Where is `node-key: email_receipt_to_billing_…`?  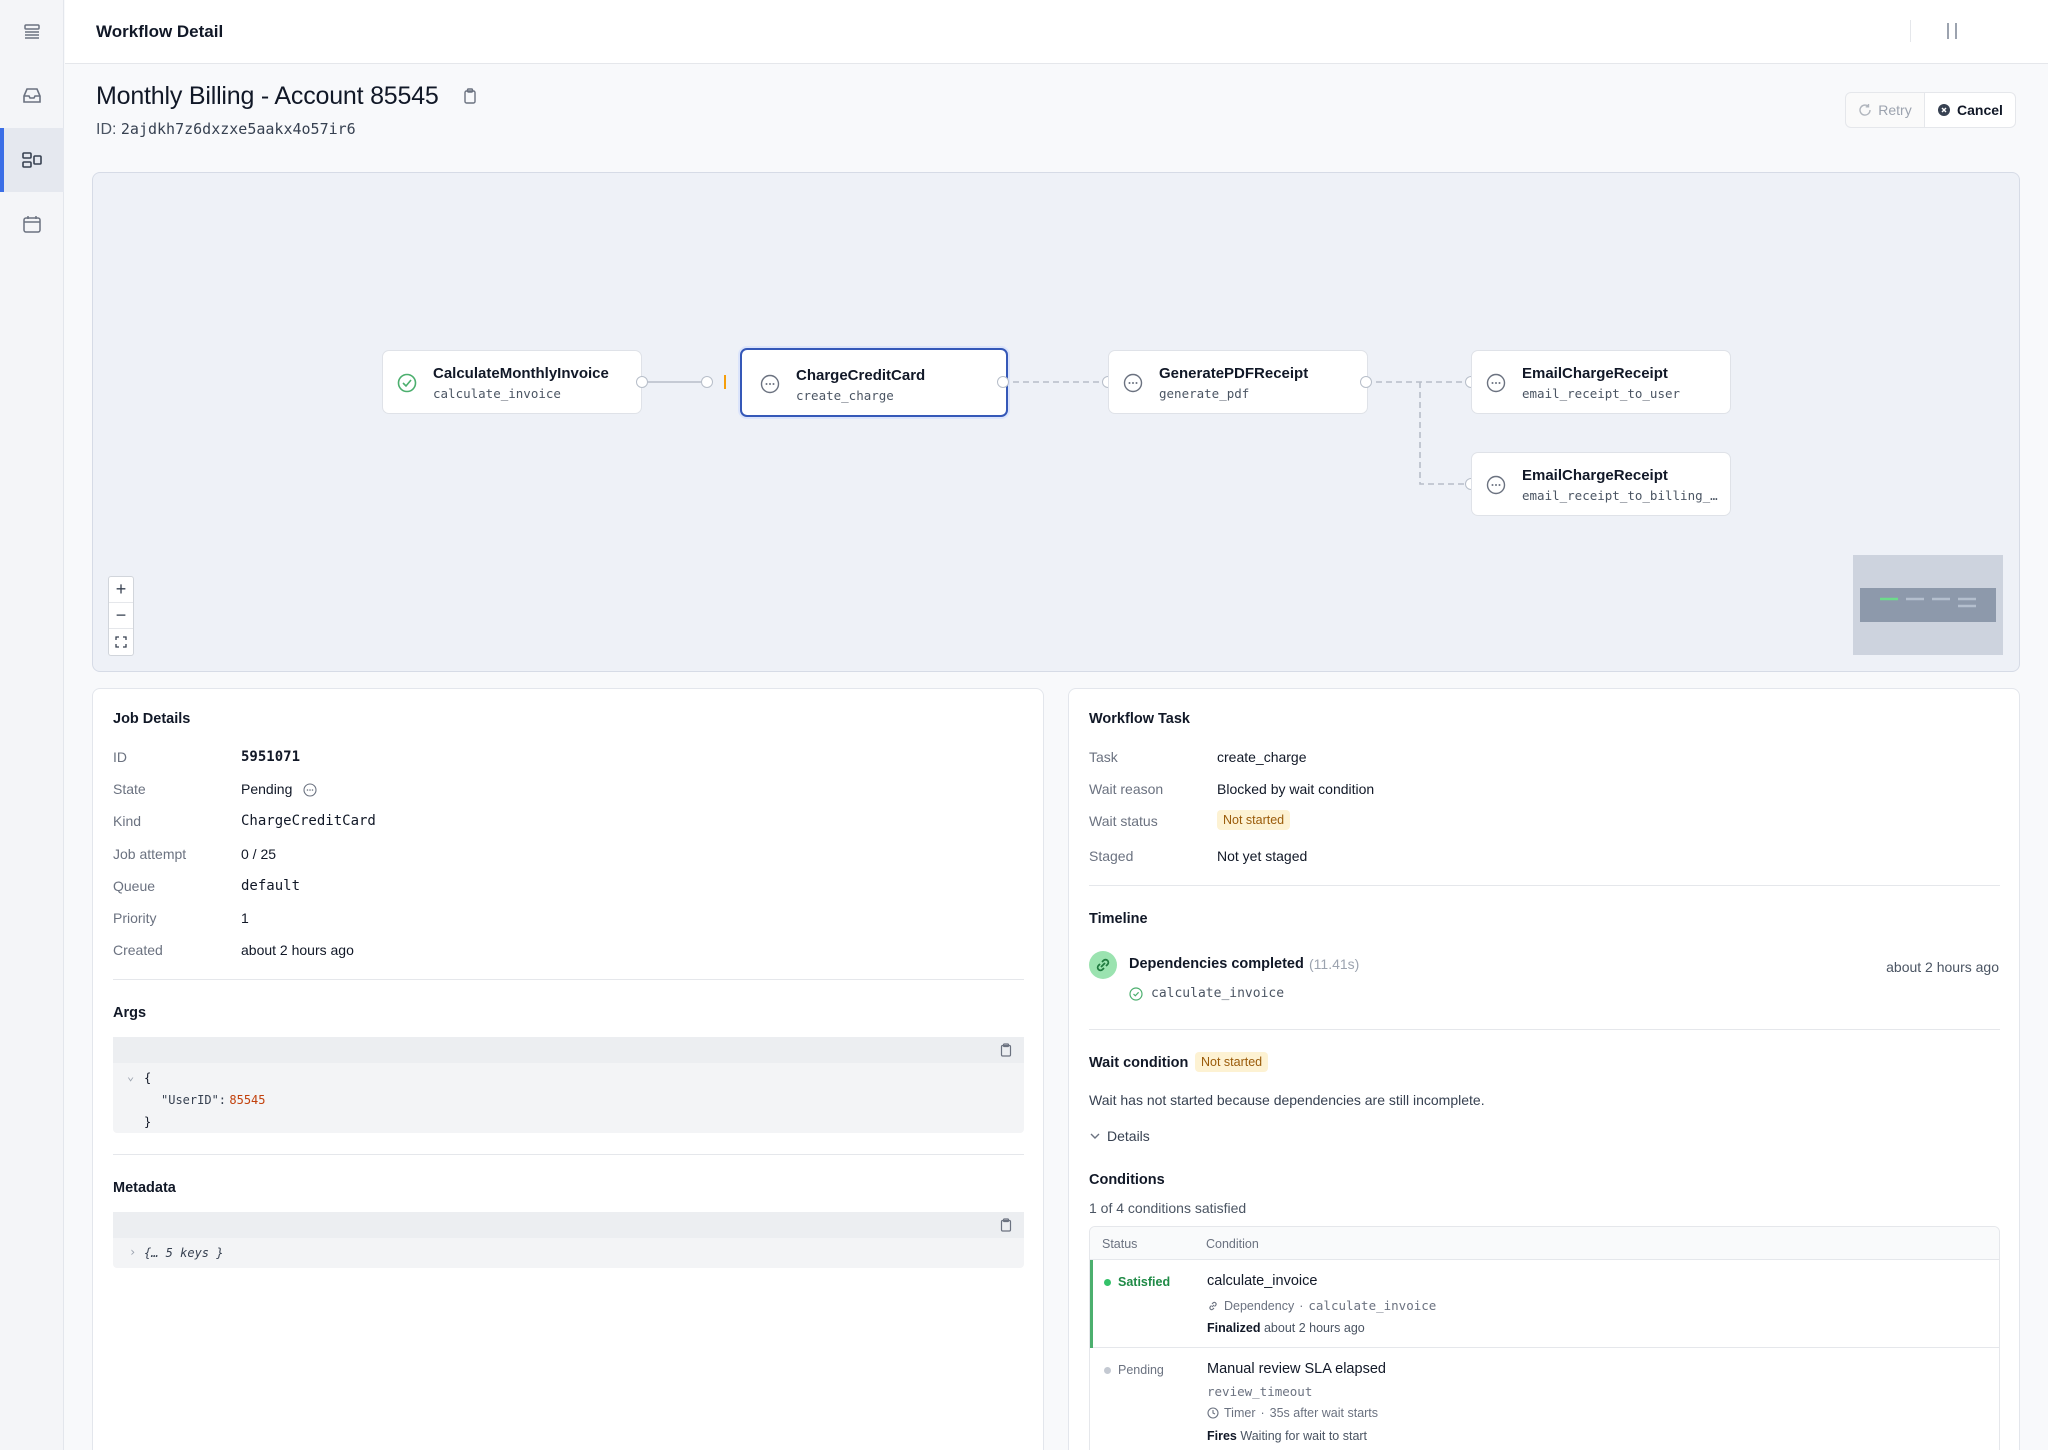
node-key: email_receipt_to_billing_… is located at coordinates (1620, 495).